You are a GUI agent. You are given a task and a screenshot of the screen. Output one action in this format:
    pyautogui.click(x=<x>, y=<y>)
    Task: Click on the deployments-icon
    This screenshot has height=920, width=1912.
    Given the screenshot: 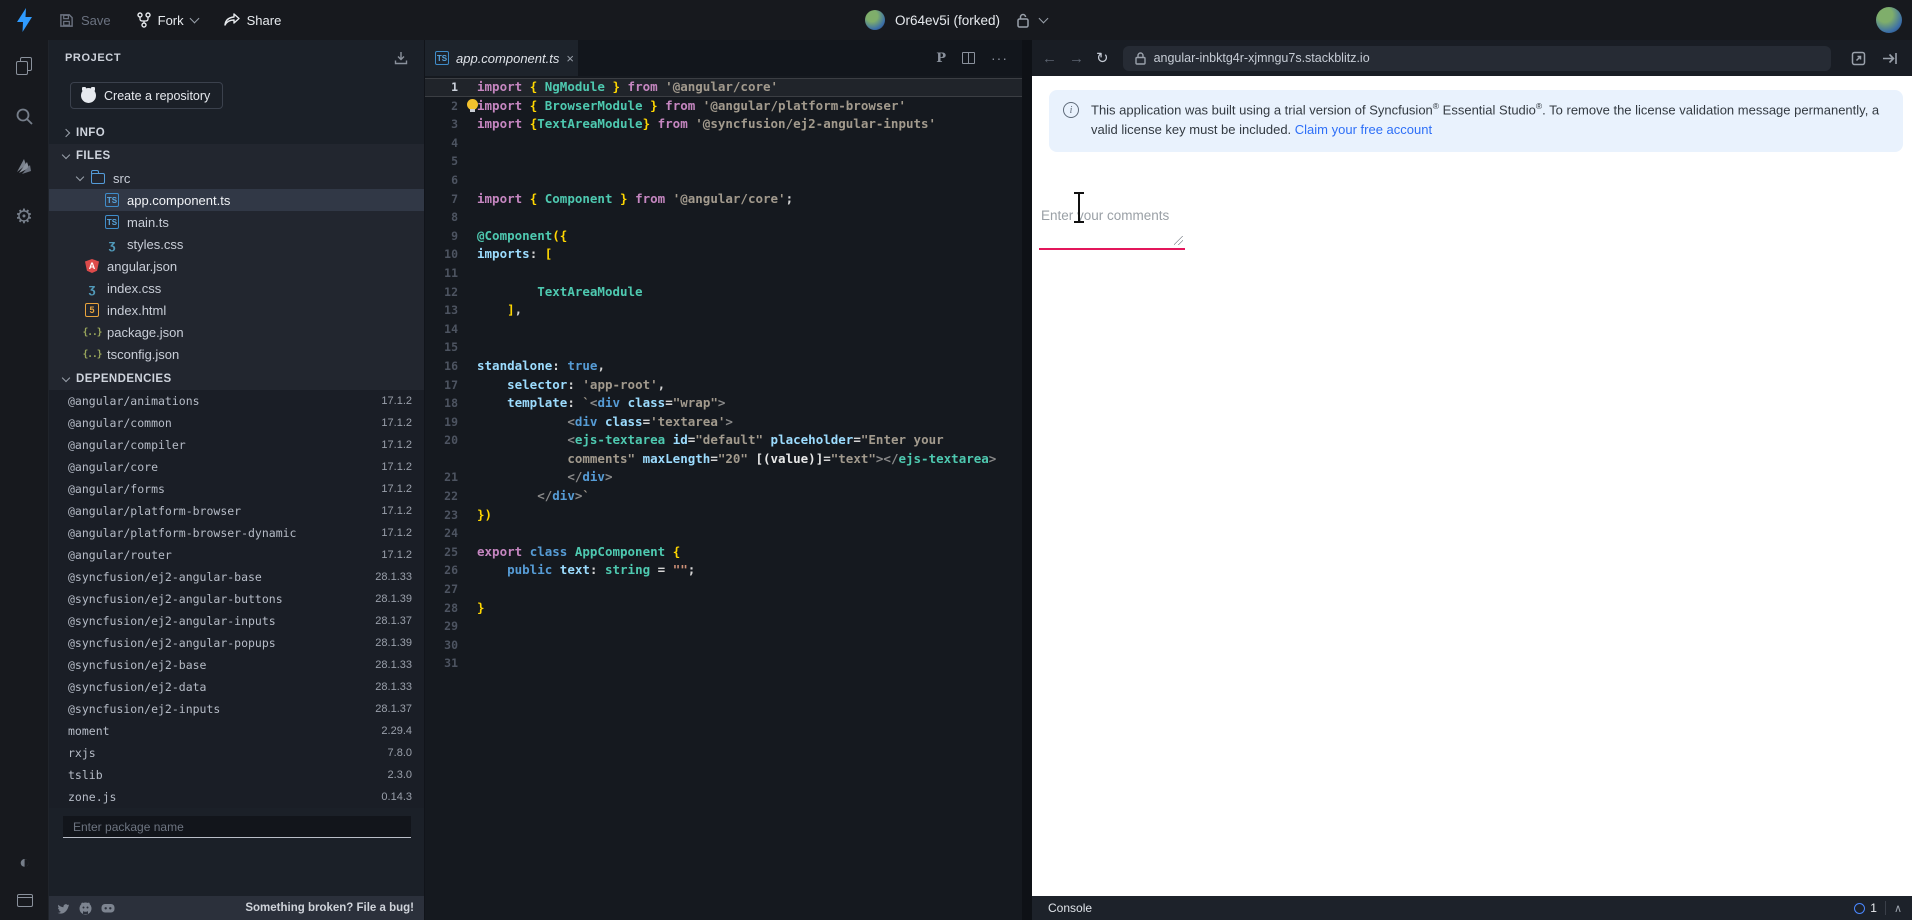 What is the action you would take?
    pyautogui.click(x=24, y=166)
    